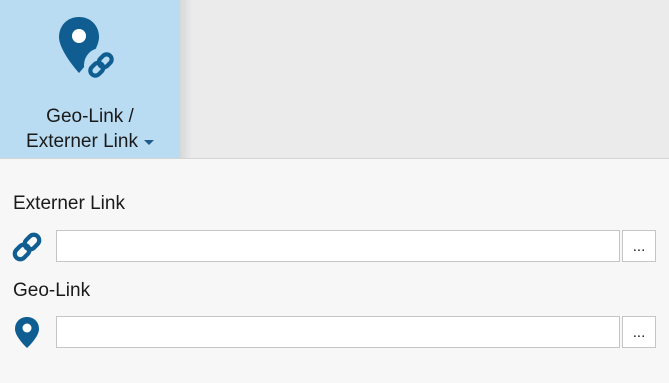 The width and height of the screenshot is (669, 383). I want to click on ribbon-label-line2: Externer Link, so click(82, 141).